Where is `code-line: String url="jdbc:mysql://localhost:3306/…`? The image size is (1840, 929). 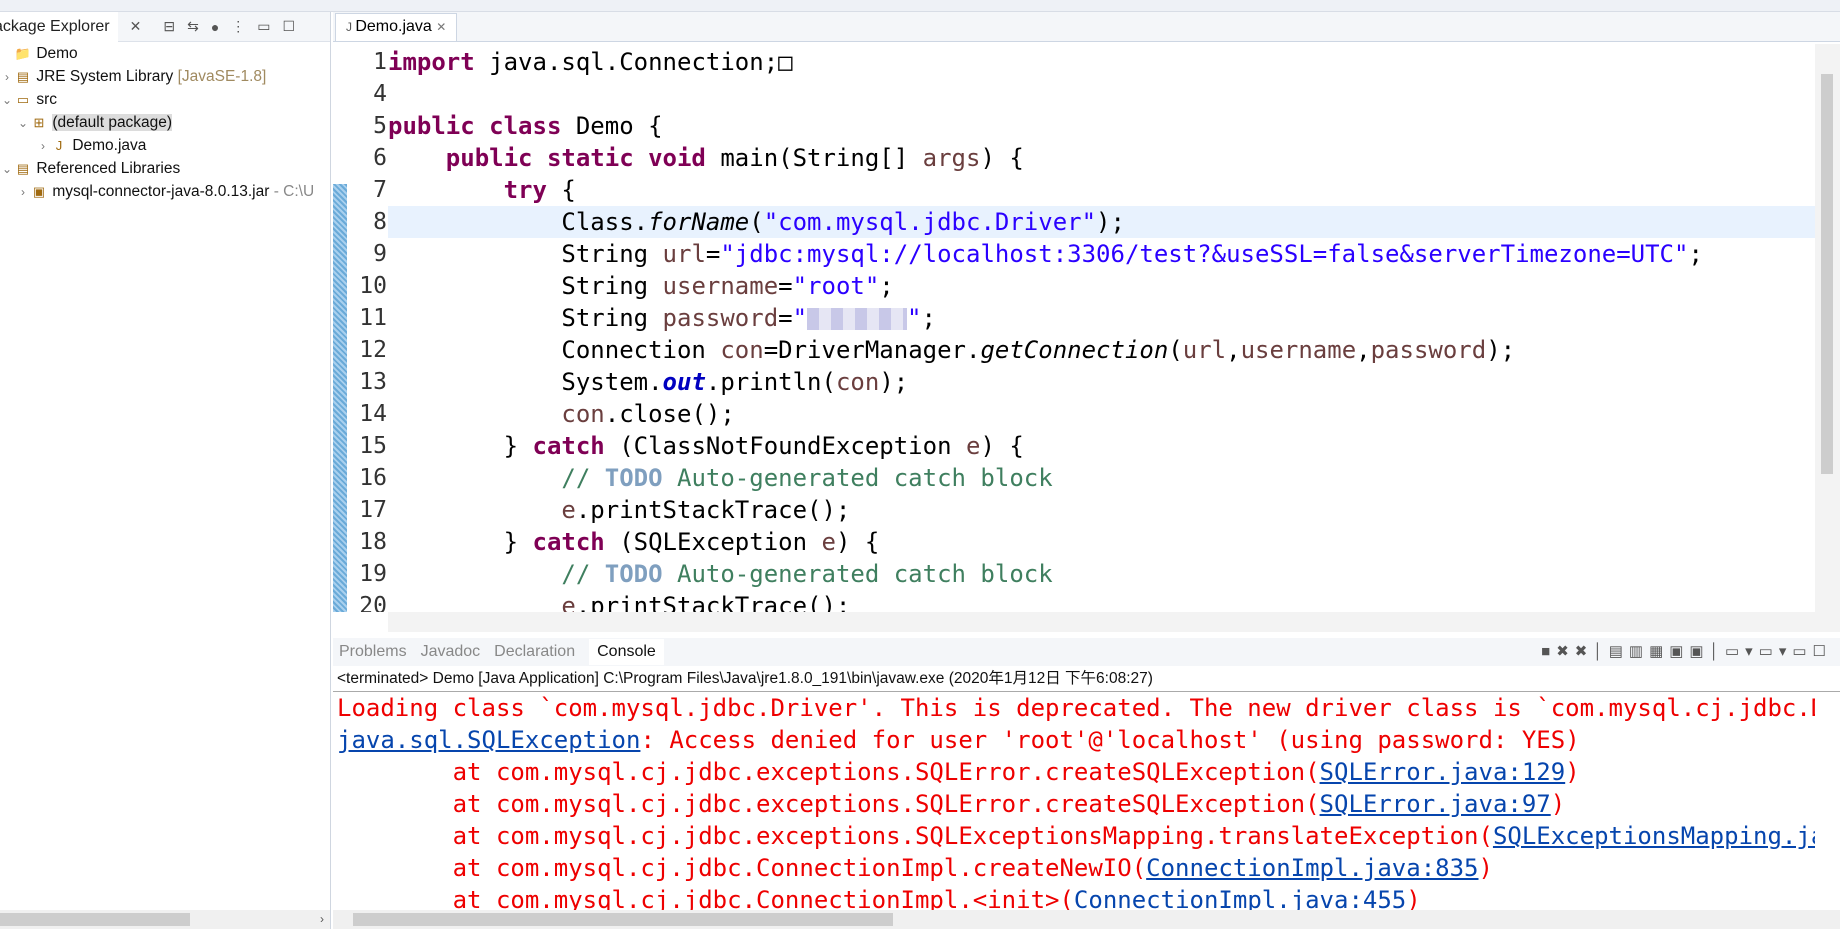
code-line: String url="jdbc:mysql://localhost:3306/… is located at coordinates (1101, 254).